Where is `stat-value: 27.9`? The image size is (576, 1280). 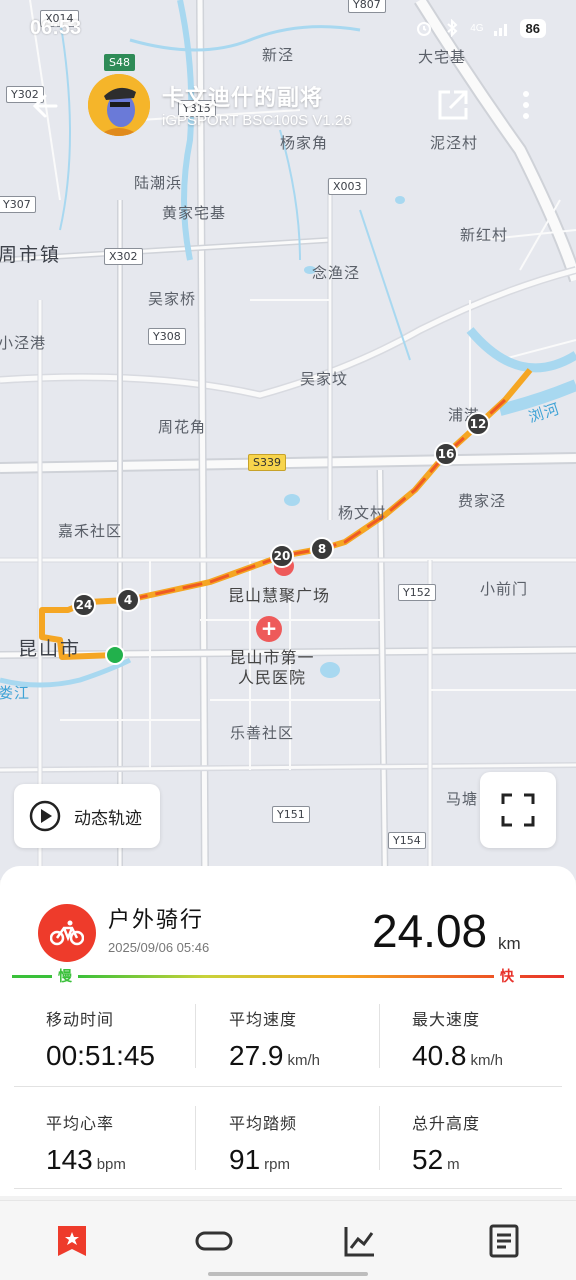 stat-value: 27.9 is located at coordinates (256, 1055).